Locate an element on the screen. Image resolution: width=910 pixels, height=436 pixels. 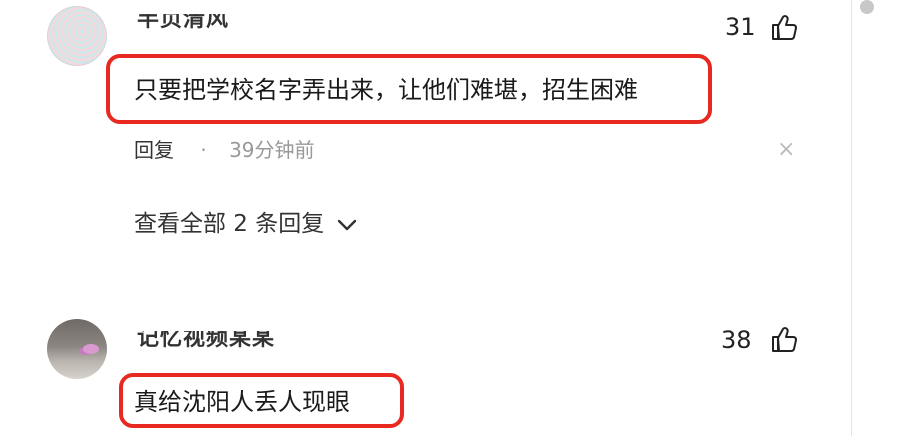
chevron-down-icon is located at coordinates (346, 224).